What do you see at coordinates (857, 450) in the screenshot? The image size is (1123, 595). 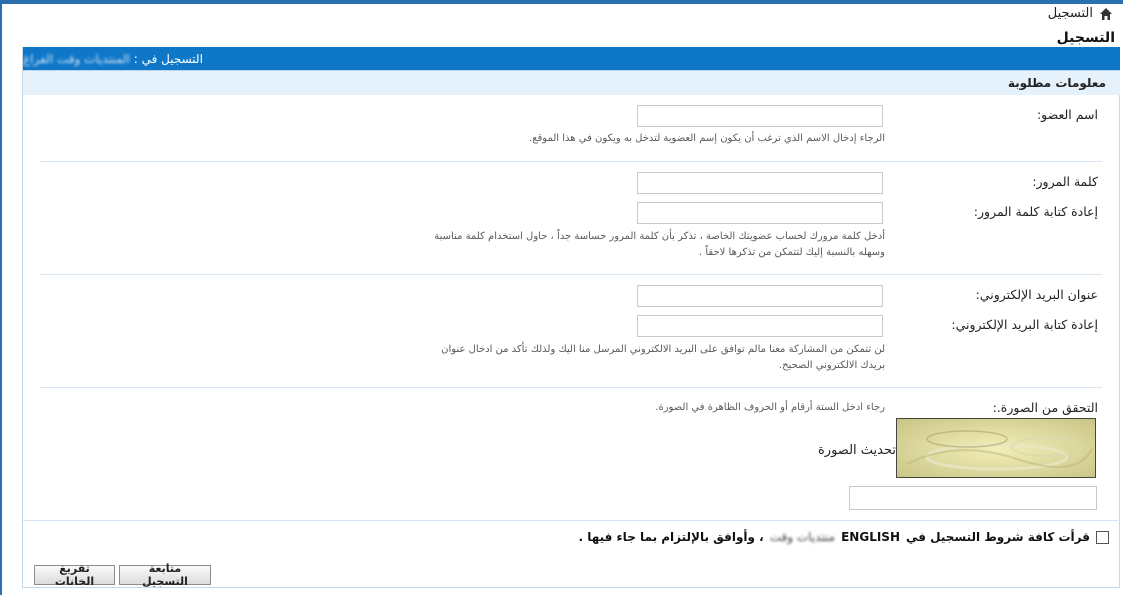 I see `captcha-refresh-link: تحديث الصورة` at bounding box center [857, 450].